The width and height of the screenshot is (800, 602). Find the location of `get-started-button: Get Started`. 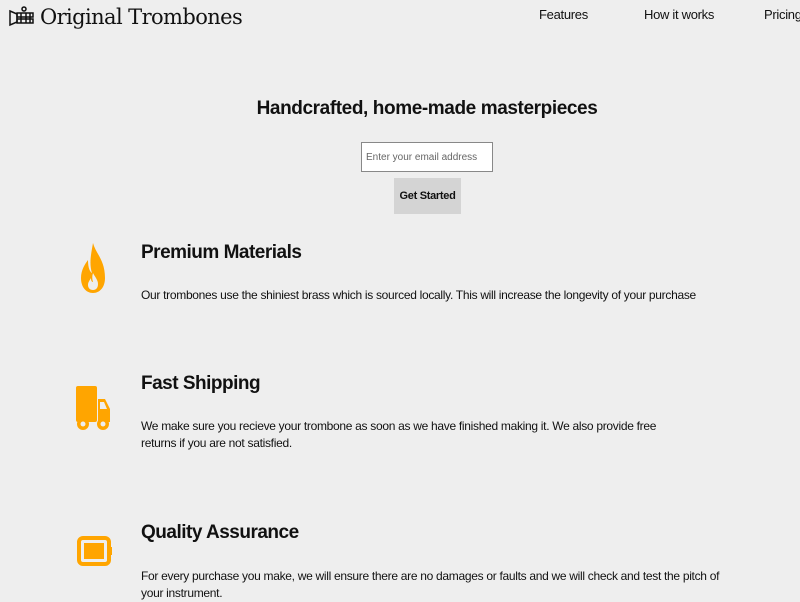

get-started-button: Get Started is located at coordinates (427, 196).